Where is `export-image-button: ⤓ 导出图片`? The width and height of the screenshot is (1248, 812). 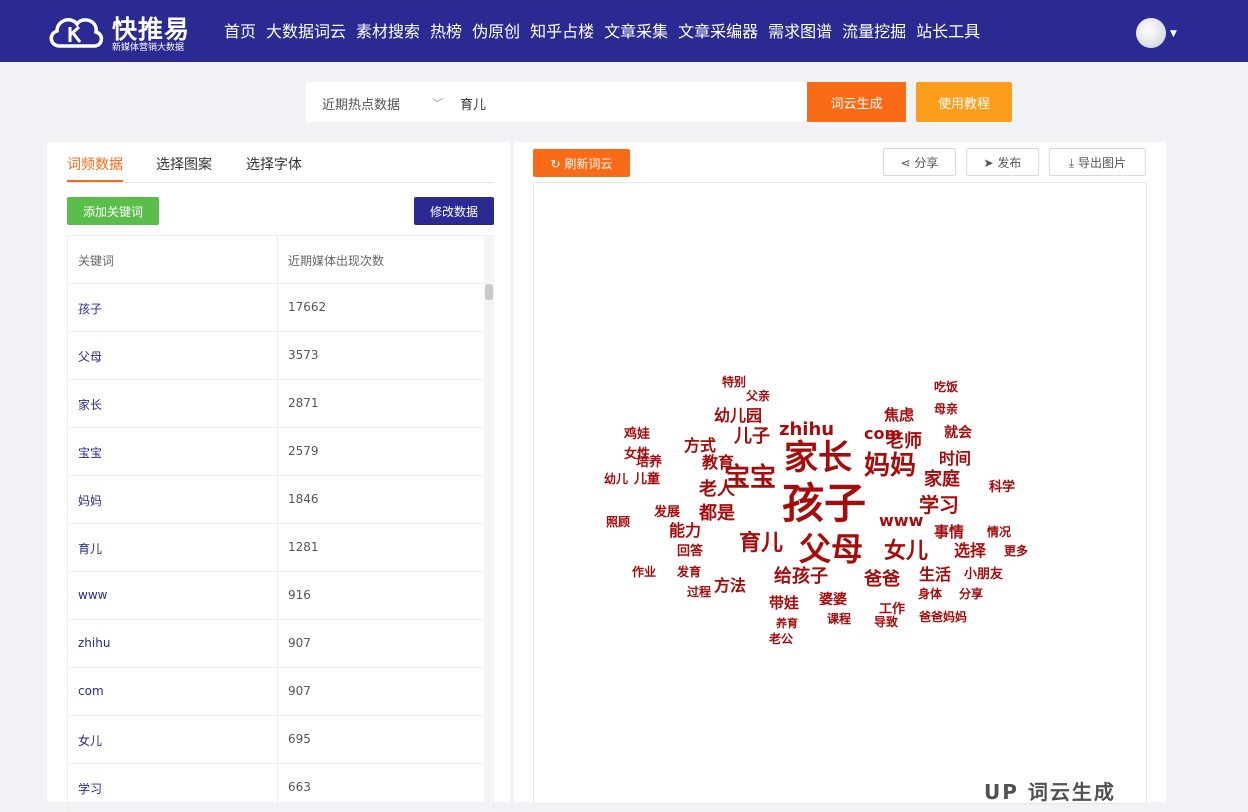 export-image-button: ⤓ 导出图片 is located at coordinates (1097, 162).